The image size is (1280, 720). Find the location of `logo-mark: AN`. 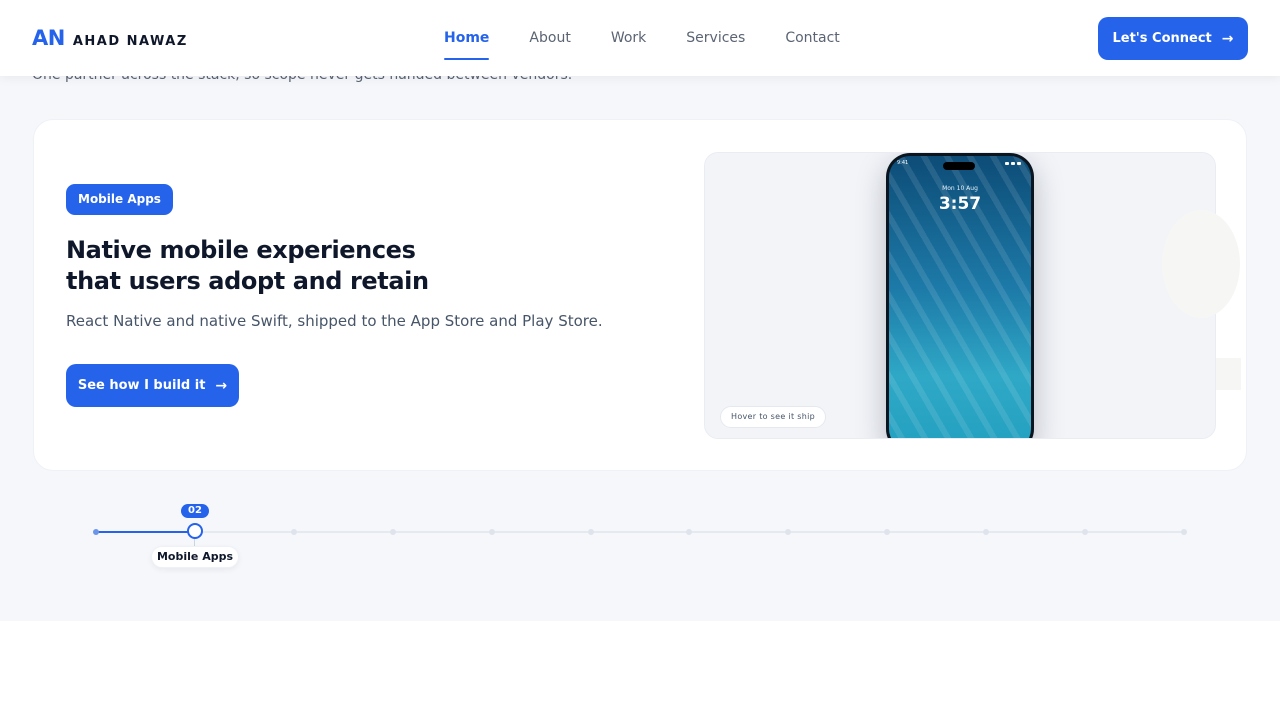

logo-mark: AN is located at coordinates (48, 38).